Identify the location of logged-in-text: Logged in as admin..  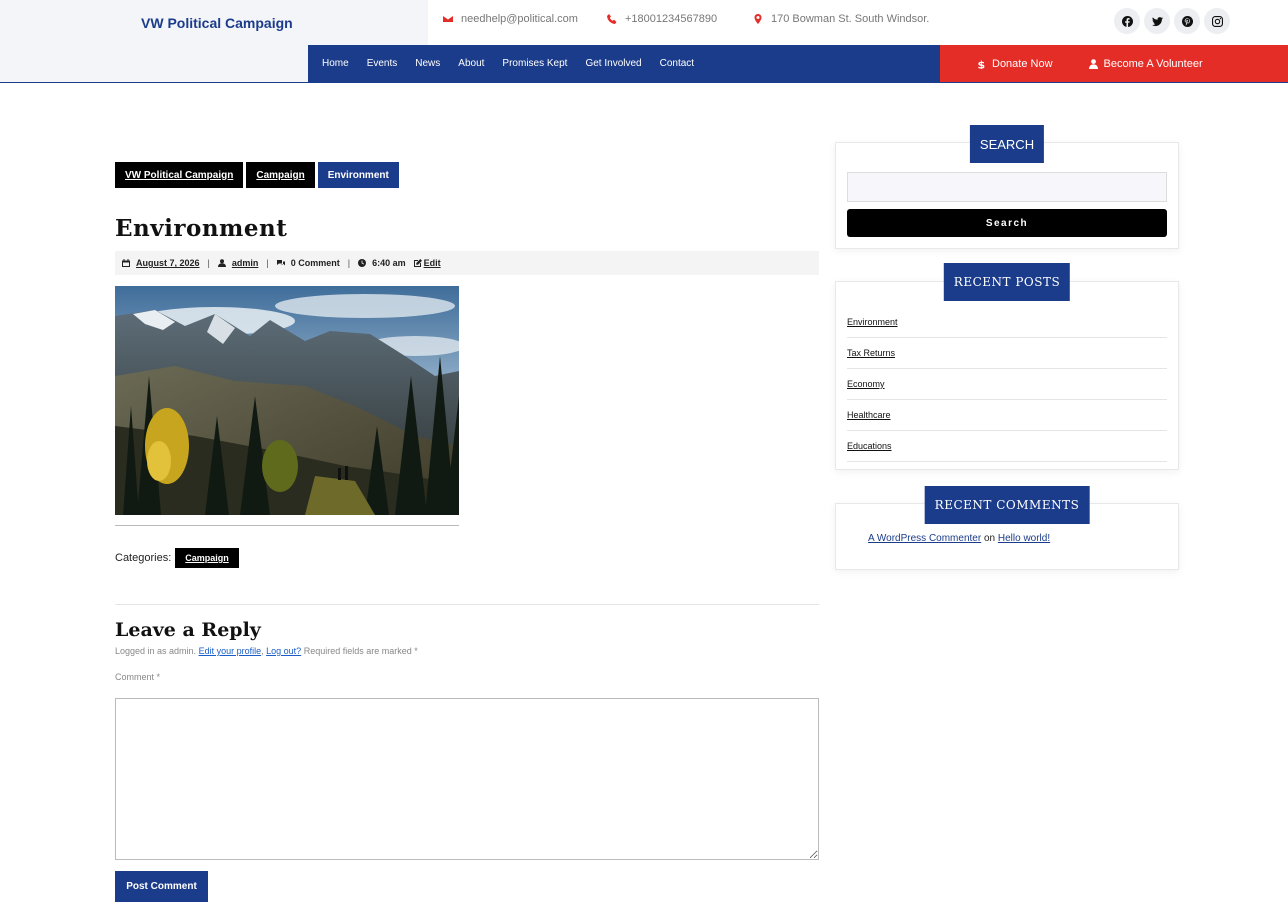
(156, 651).